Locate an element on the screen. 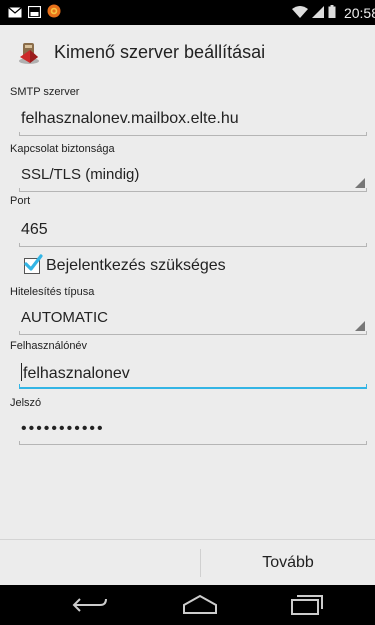  password-input: ••••••••••• is located at coordinates (193, 430).